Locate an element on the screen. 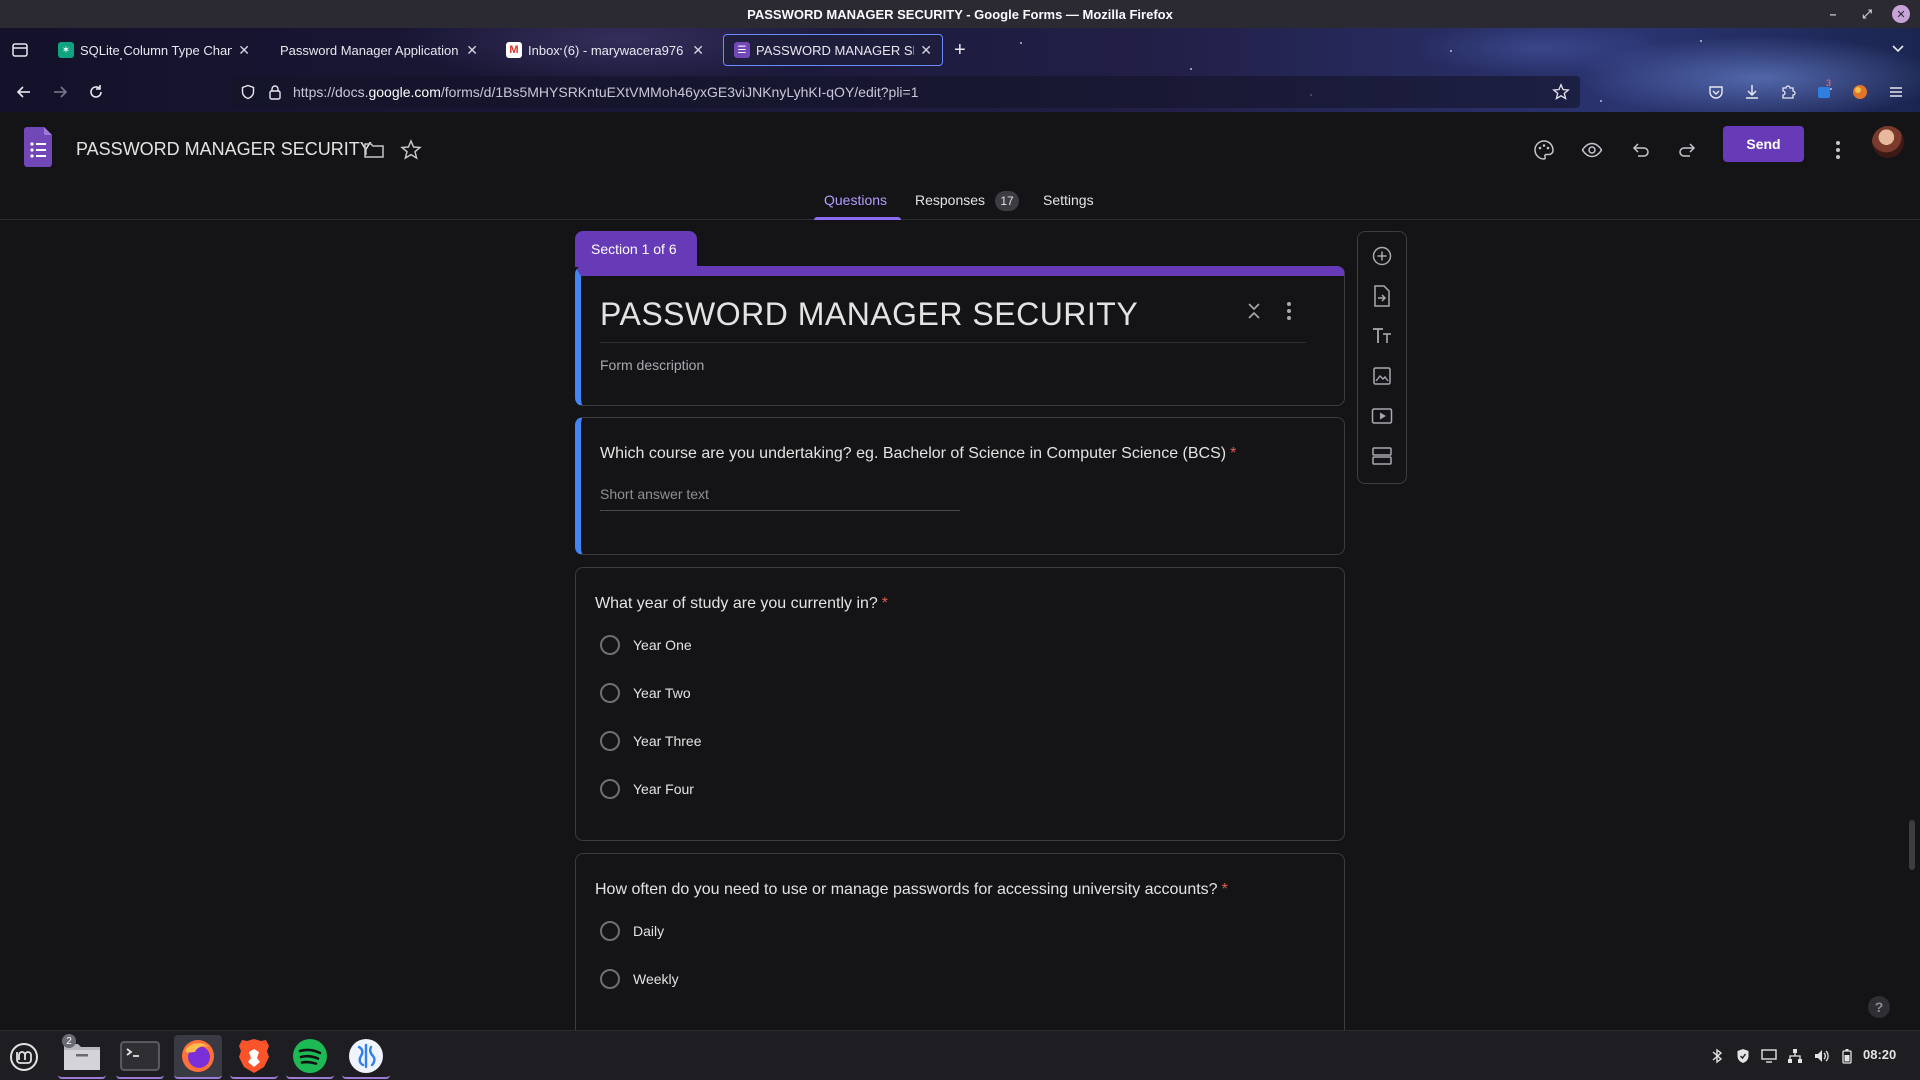  radio-option: Year One is located at coordinates (646, 645).